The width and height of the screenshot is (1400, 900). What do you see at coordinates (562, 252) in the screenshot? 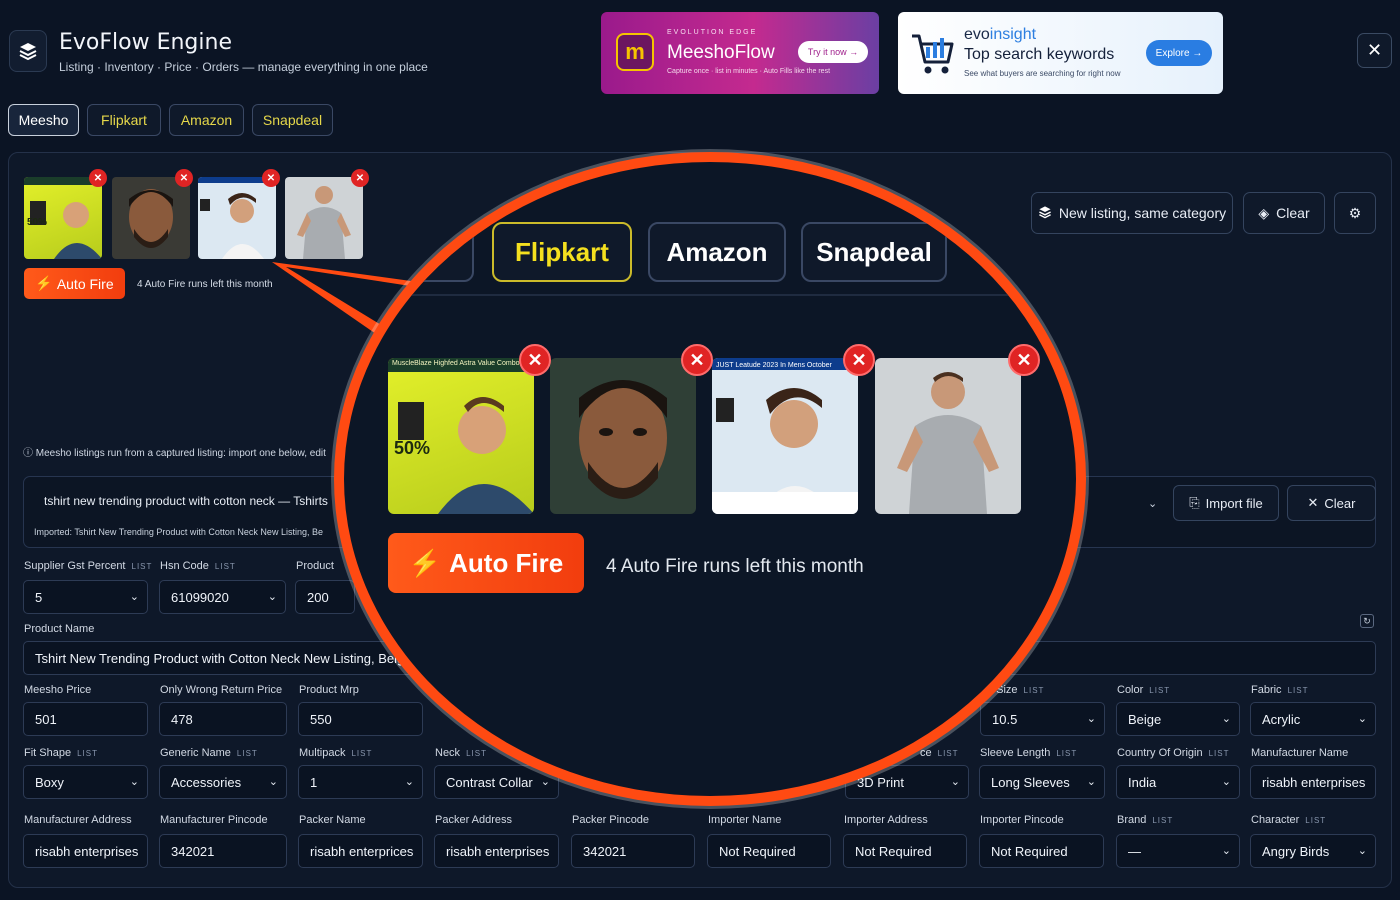
I see `tab-flipkart: Flipkart` at bounding box center [562, 252].